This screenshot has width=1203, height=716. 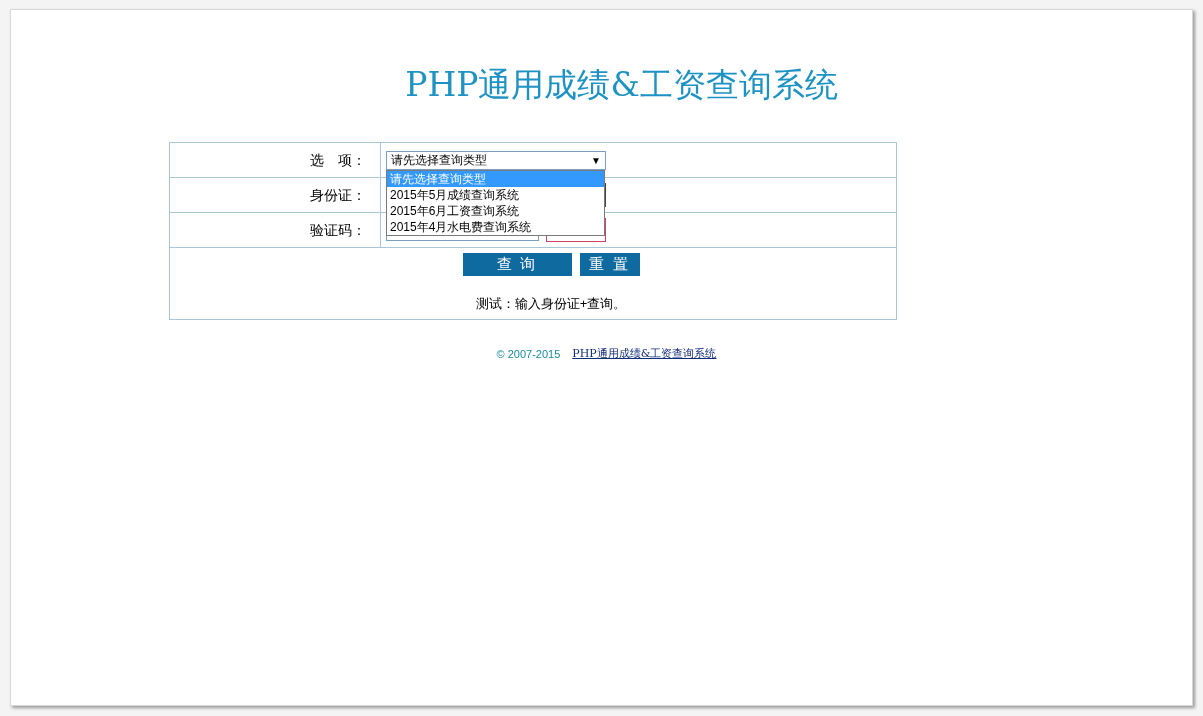 I want to click on dropdown-option: 2015年4月水电费查询系统, so click(x=495, y=227).